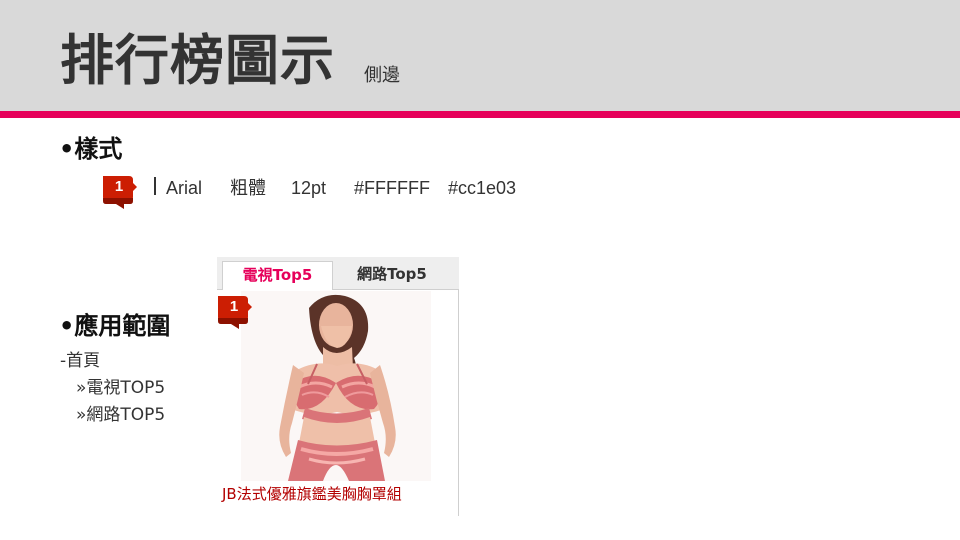  Describe the element at coordinates (392, 188) in the screenshot. I see `text-color-spec: #FFFFFF` at that location.